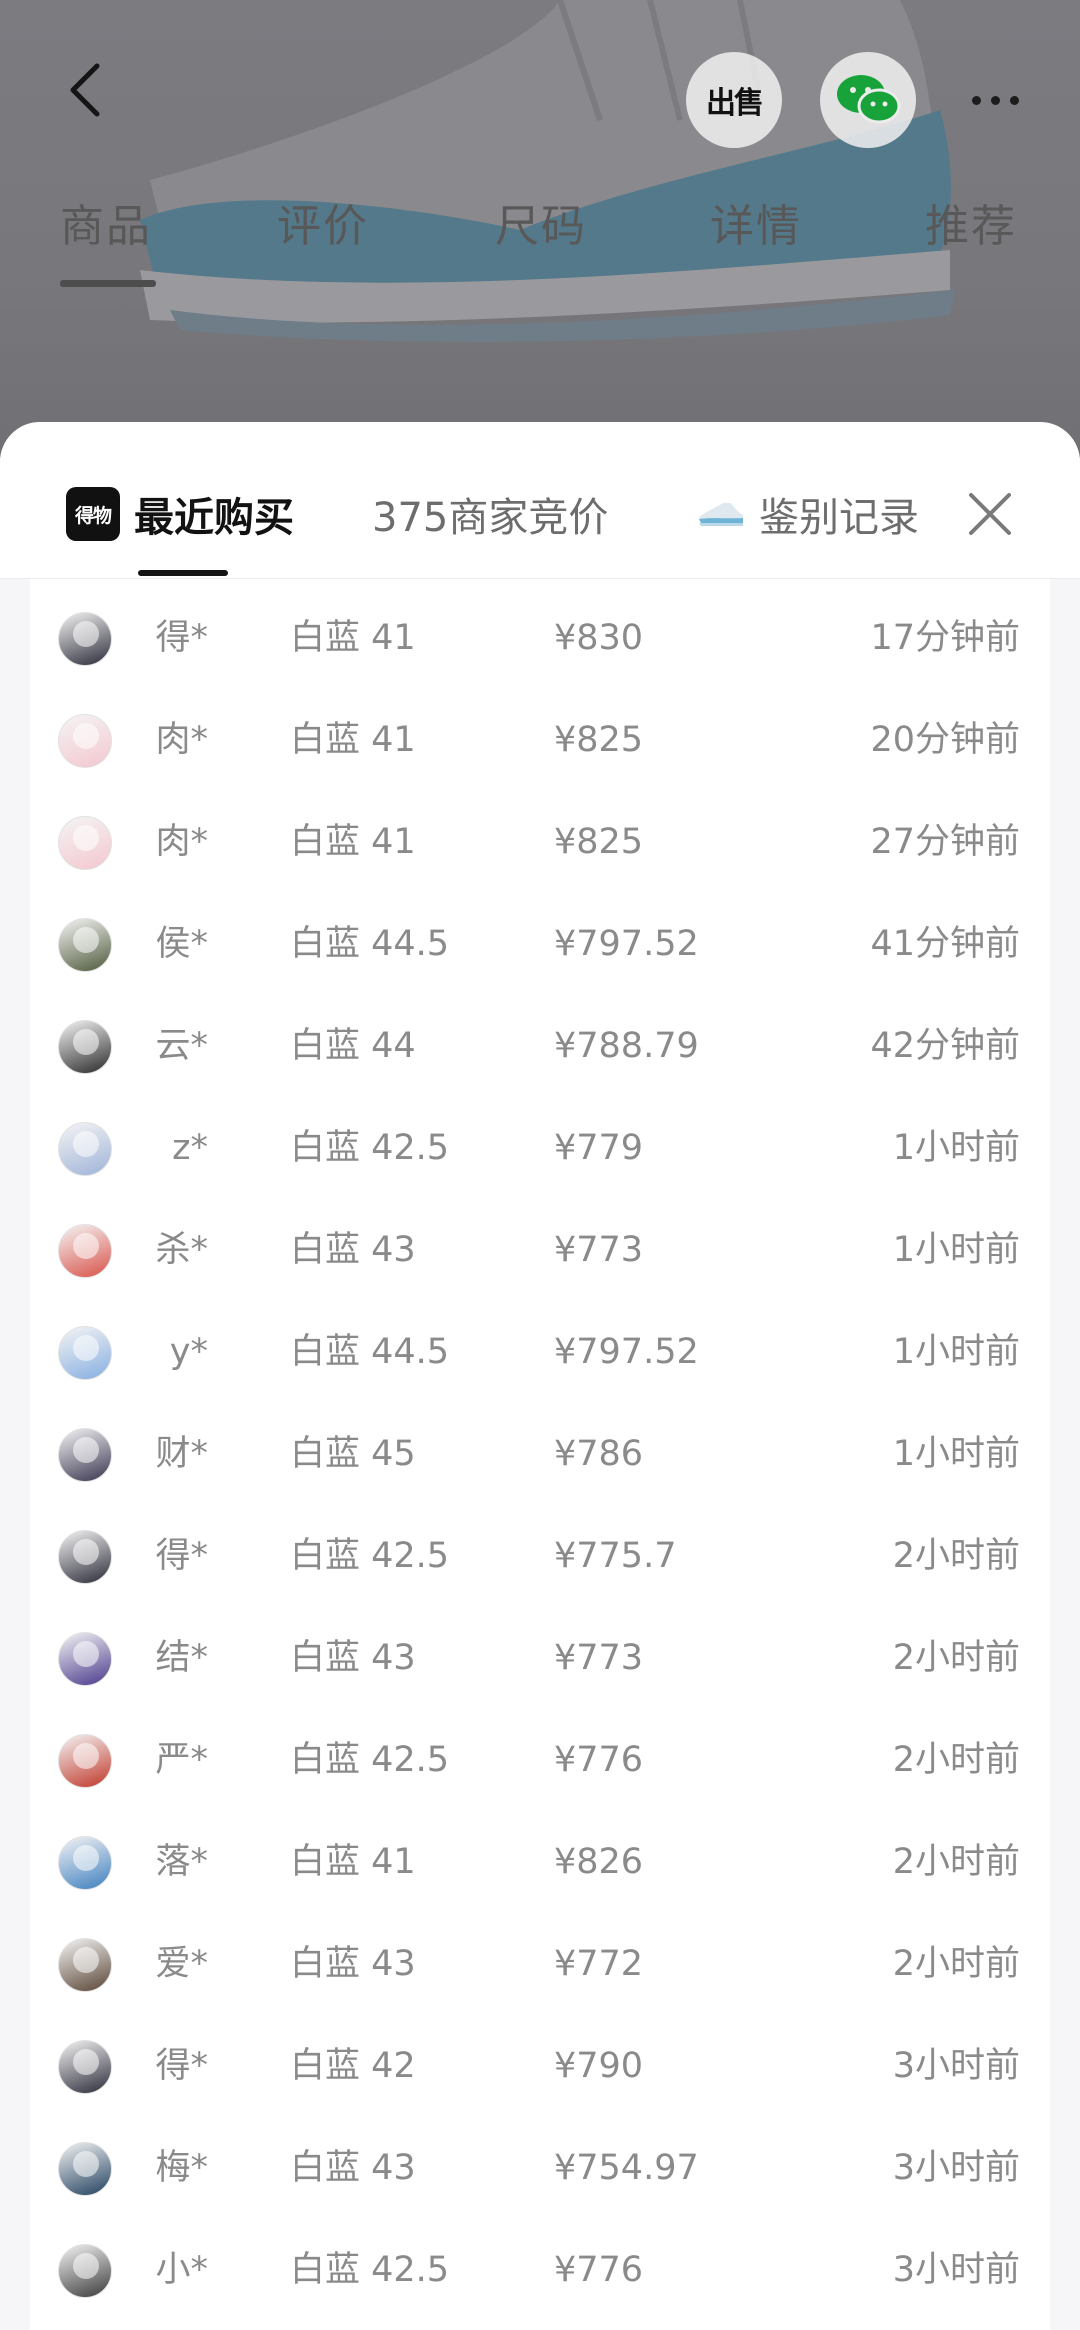 The height and width of the screenshot is (2330, 1080). What do you see at coordinates (541, 222) in the screenshot?
I see `tab-size: 尺码` at bounding box center [541, 222].